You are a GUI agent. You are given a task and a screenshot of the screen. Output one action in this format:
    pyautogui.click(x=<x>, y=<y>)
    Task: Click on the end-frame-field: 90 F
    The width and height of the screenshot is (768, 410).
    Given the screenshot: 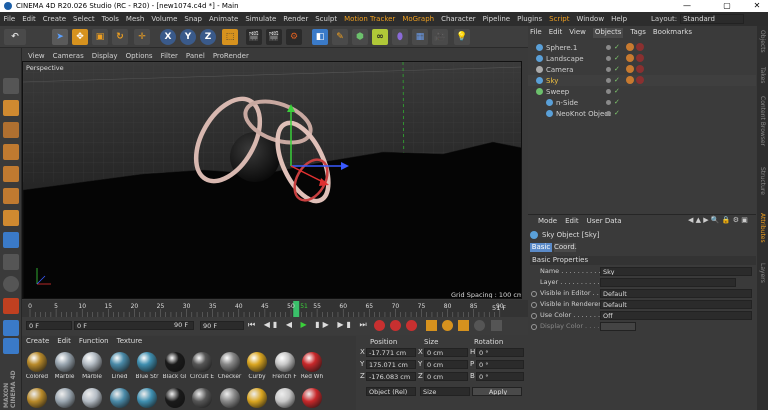 What is the action you would take?
    pyautogui.click(x=222, y=325)
    